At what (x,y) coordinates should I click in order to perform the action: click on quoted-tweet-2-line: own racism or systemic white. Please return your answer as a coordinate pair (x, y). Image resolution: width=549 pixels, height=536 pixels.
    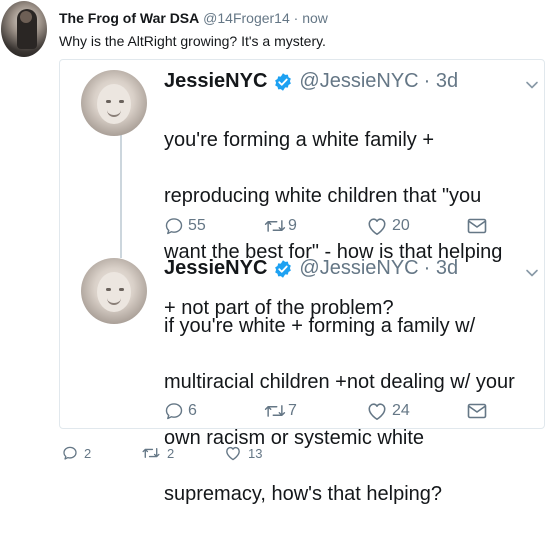
    Looking at the image, I should click on (294, 438).